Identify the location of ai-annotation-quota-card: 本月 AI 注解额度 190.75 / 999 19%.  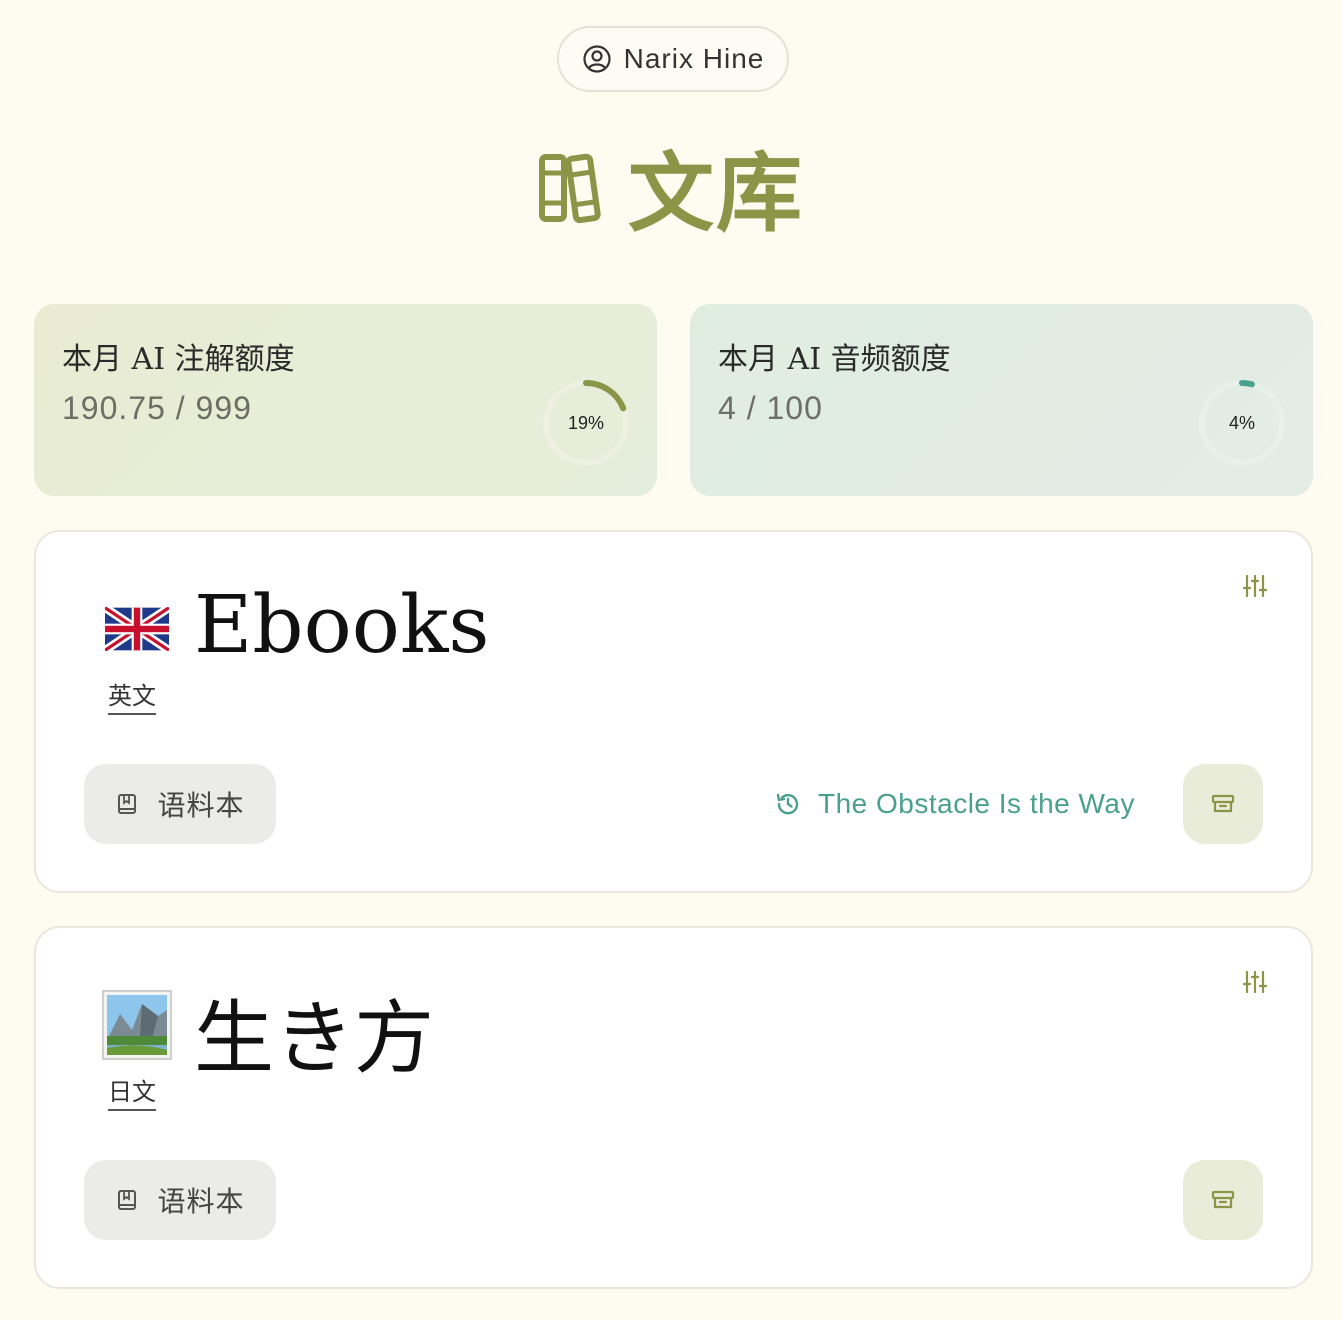
(345, 400).